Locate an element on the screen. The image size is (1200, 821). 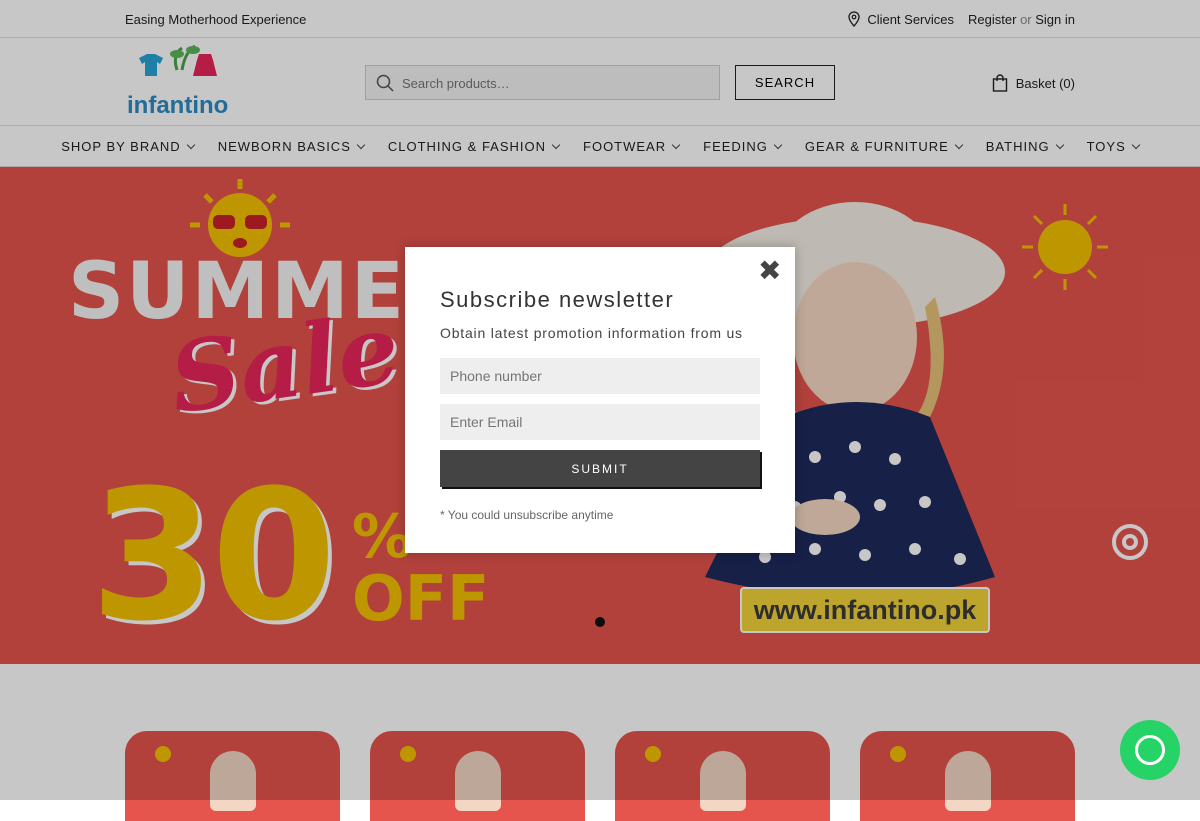
whatsapp-icon is located at coordinates (1150, 750).